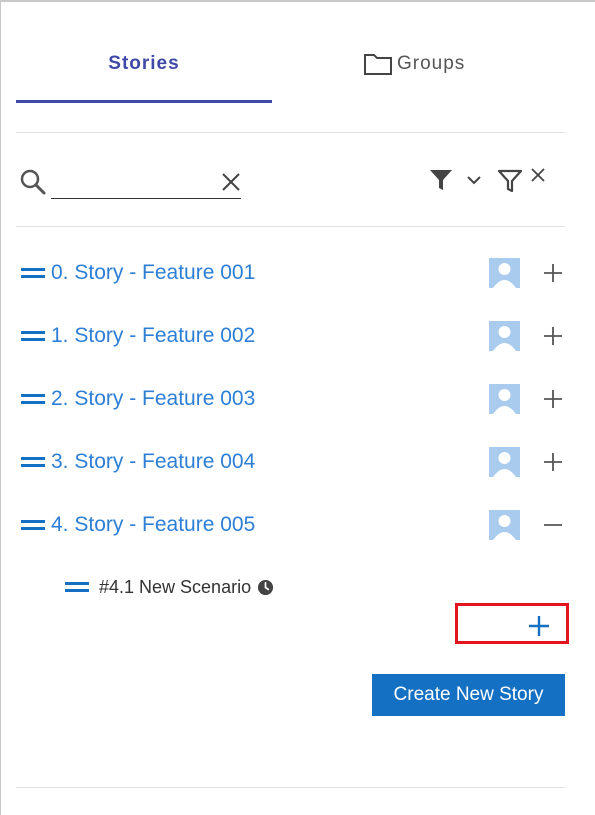 This screenshot has width=595, height=815. Describe the element at coordinates (175, 587) in the screenshot. I see `scenario-title: #4.1 New Scenario` at that location.